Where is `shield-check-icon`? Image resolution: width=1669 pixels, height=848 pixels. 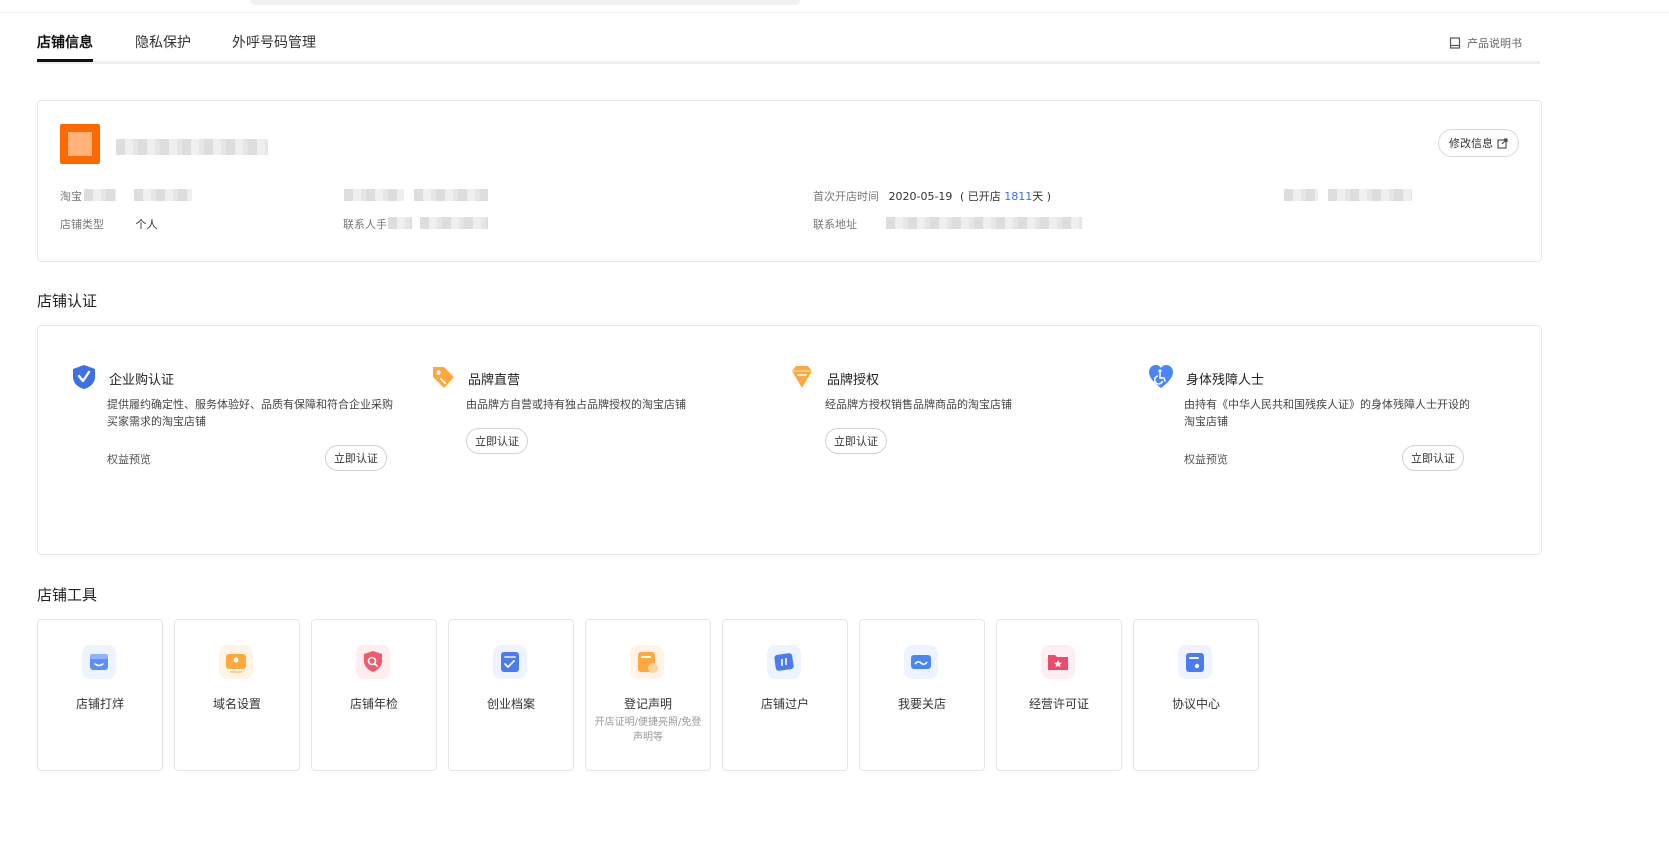
shield-check-icon is located at coordinates (84, 377).